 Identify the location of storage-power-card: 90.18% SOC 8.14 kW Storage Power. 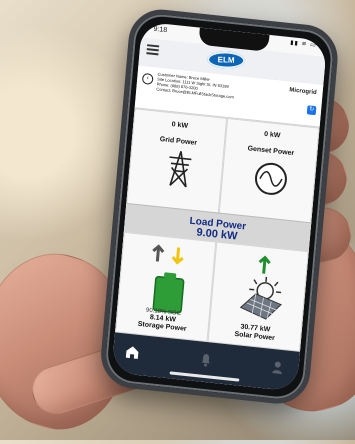
(166, 287).